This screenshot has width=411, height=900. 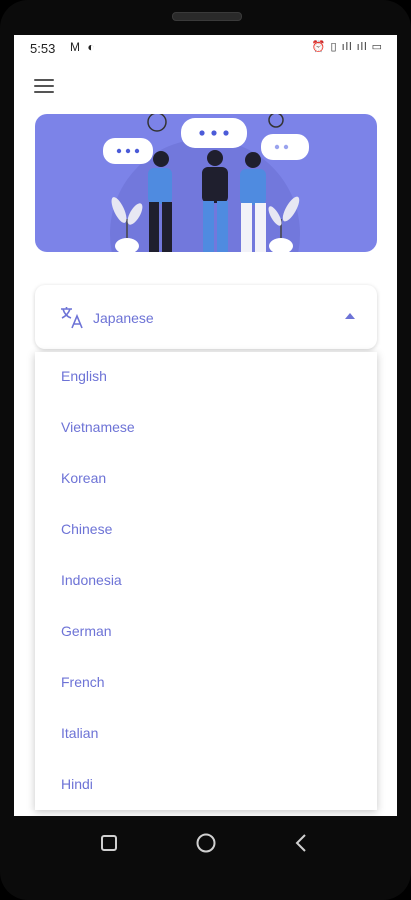 What do you see at coordinates (301, 843) in the screenshot?
I see `chevron-left-icon` at bounding box center [301, 843].